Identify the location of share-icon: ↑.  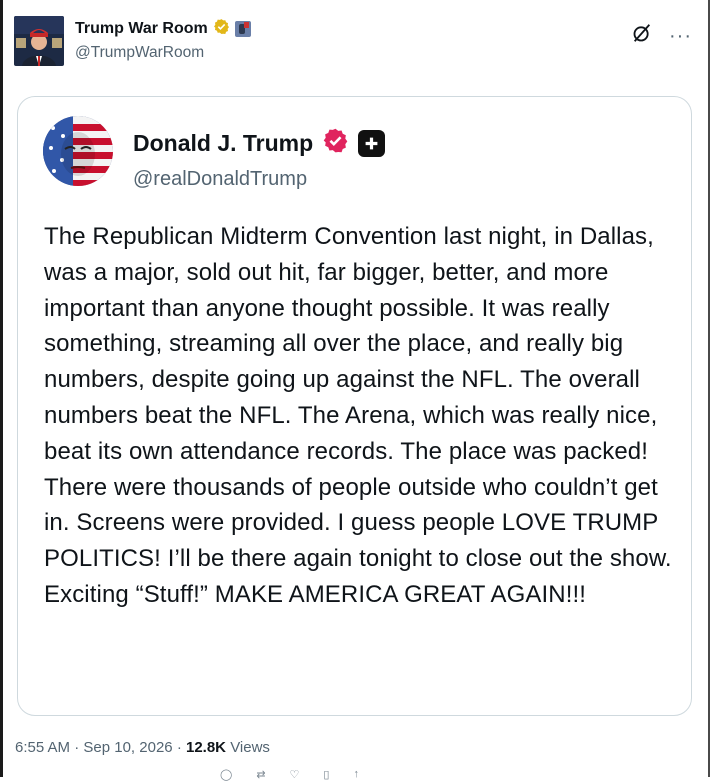
(356, 774).